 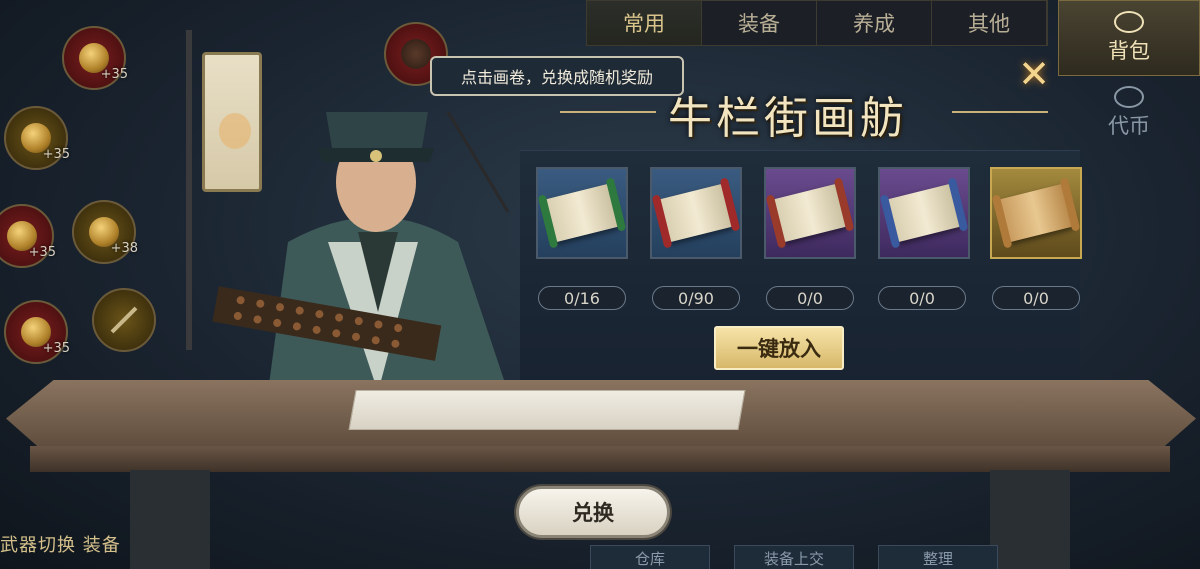 I want to click on token-icon, so click(x=1129, y=97).